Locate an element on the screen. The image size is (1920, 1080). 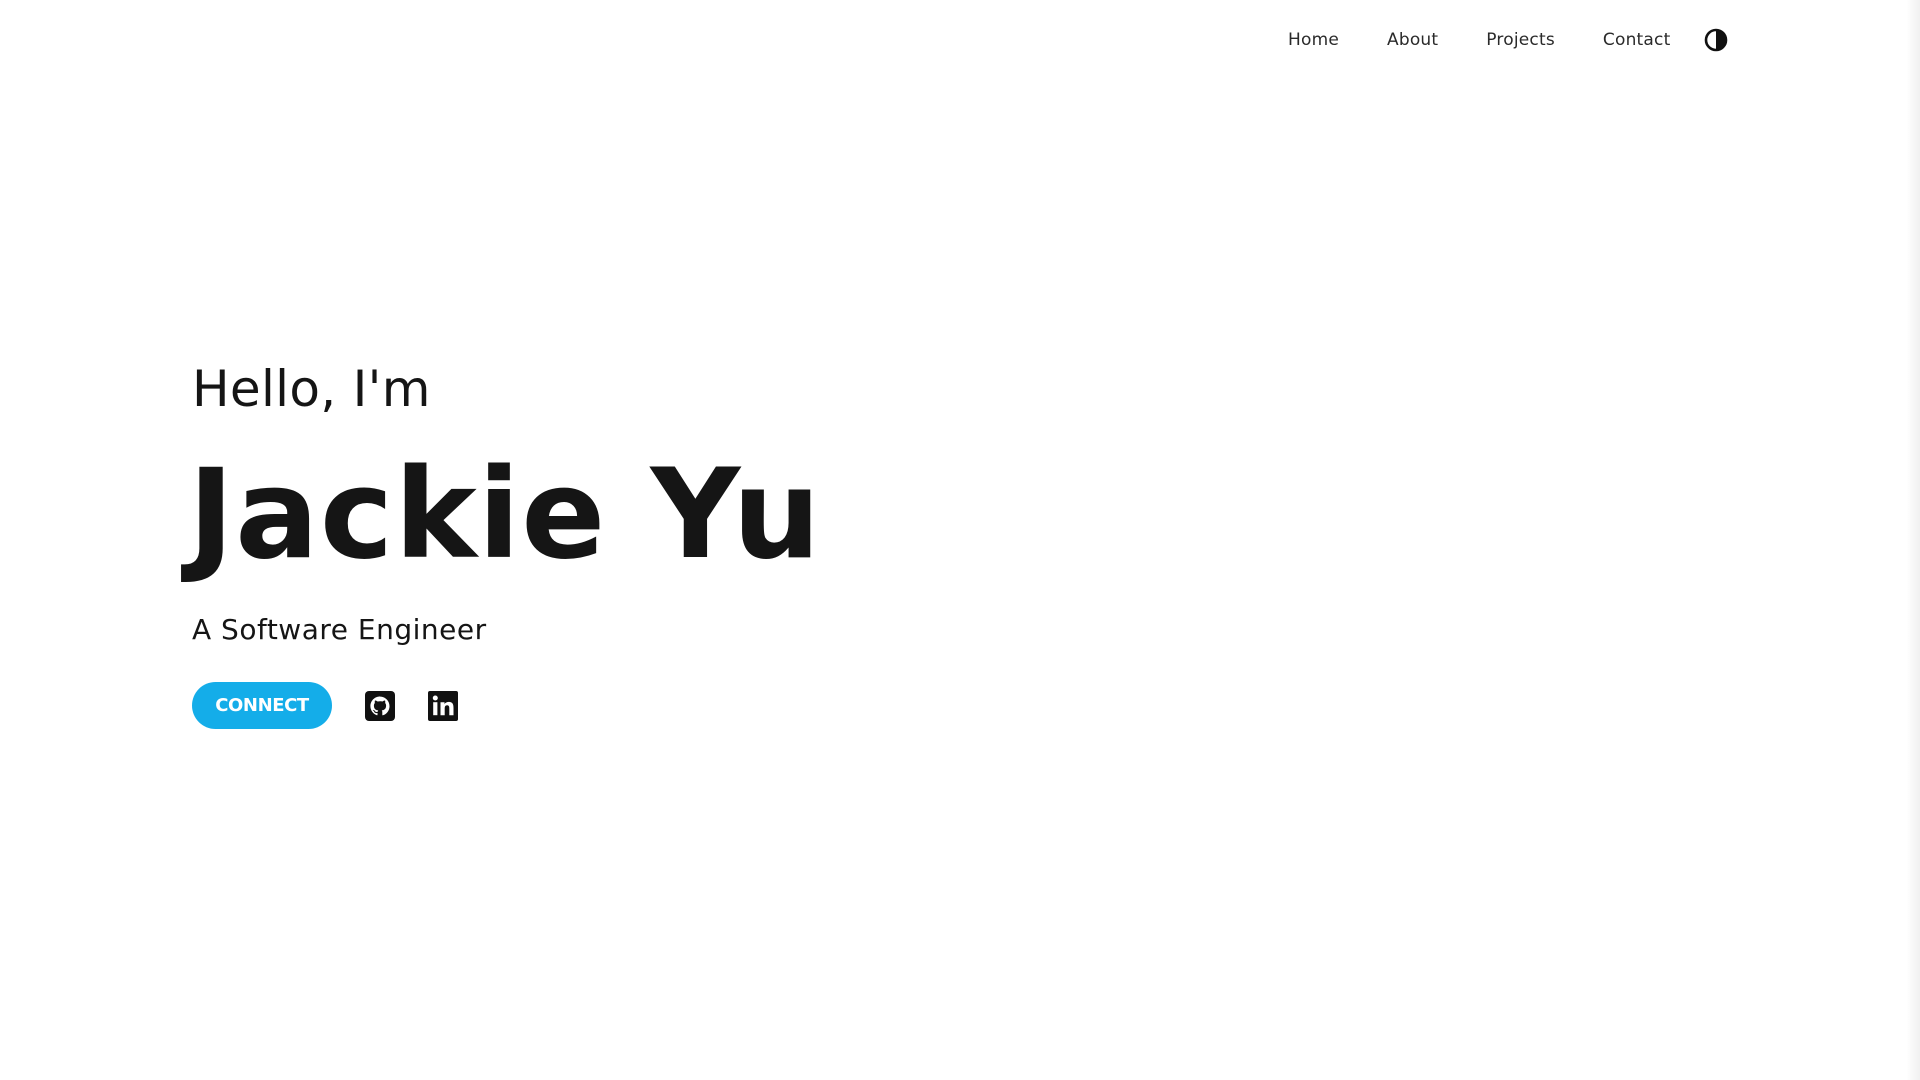
hero-greeting: Hello, I'm is located at coordinates (311, 389).